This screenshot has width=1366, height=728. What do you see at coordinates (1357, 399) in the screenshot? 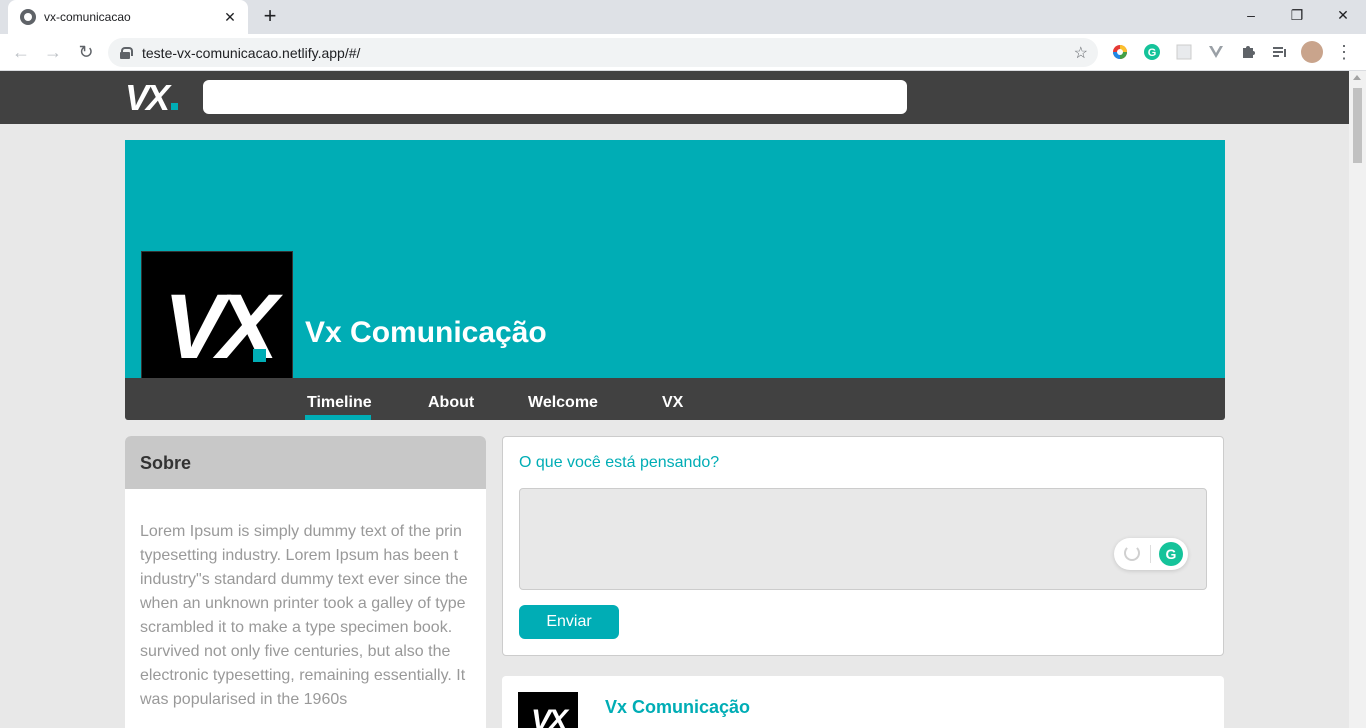
I see `page-scrollbar` at bounding box center [1357, 399].